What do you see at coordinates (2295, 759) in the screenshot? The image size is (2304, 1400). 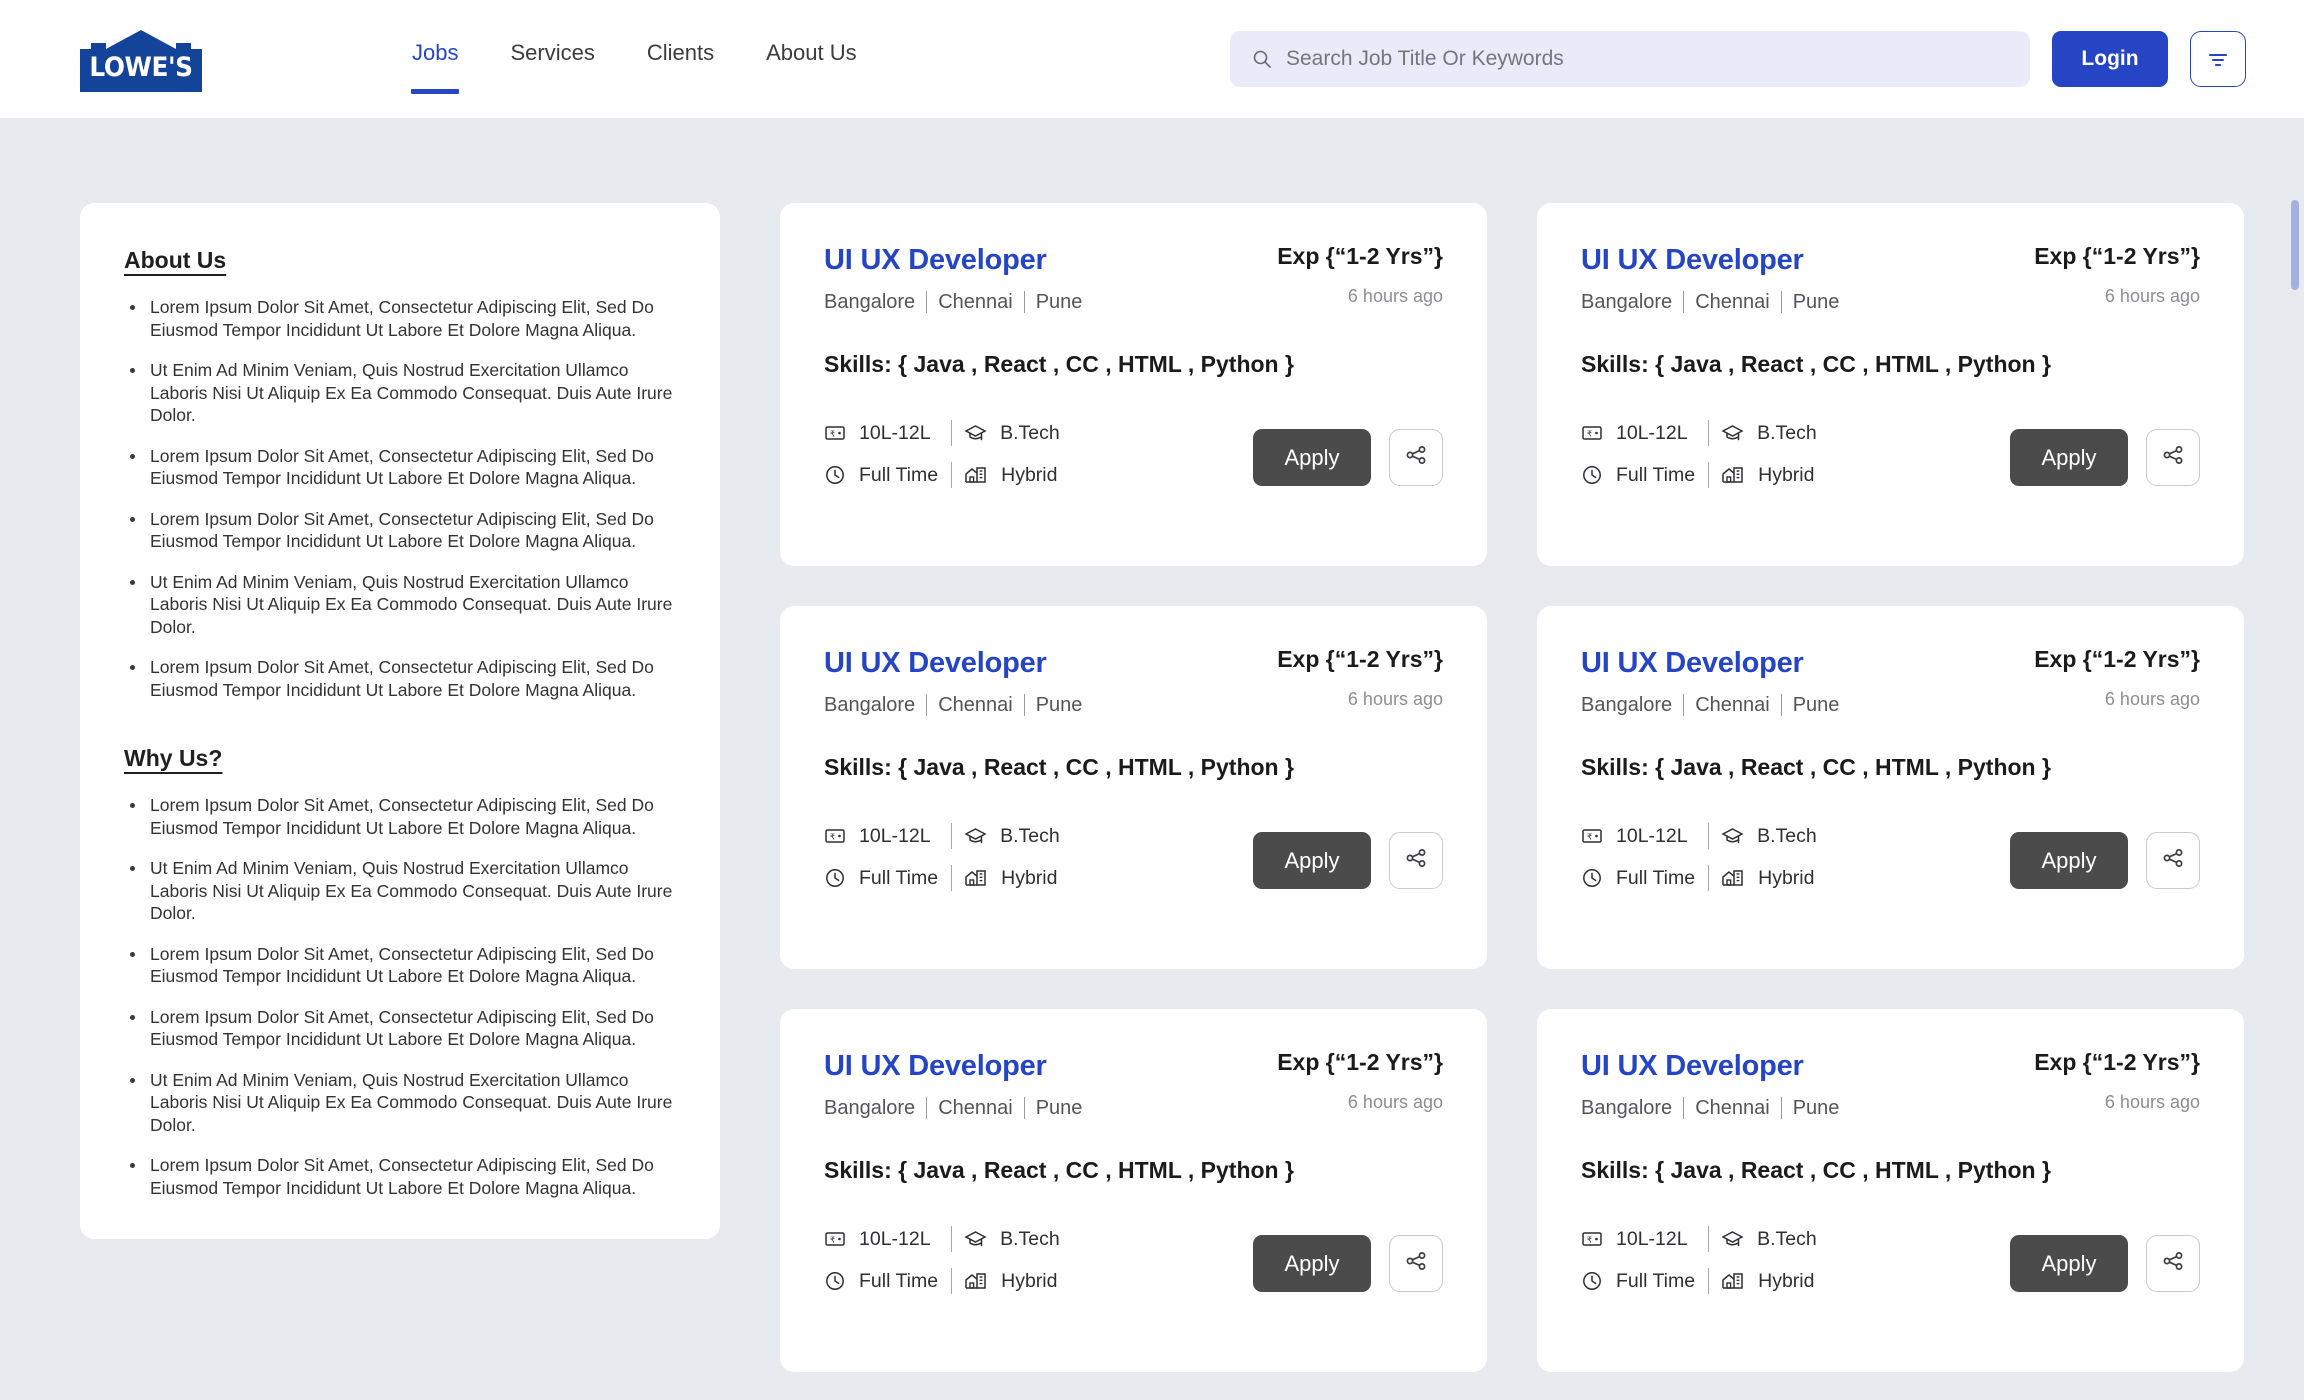 I see `page-scrollbar` at bounding box center [2295, 759].